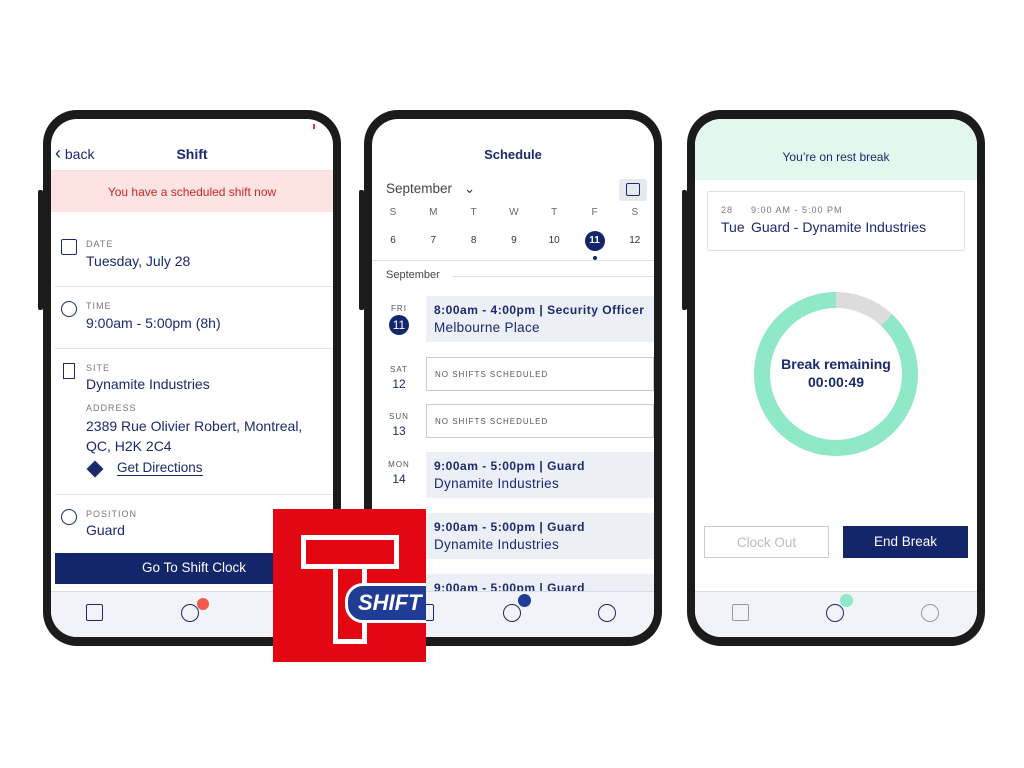  What do you see at coordinates (469, 188) in the screenshot?
I see `chevron-down-icon: ⌄` at bounding box center [469, 188].